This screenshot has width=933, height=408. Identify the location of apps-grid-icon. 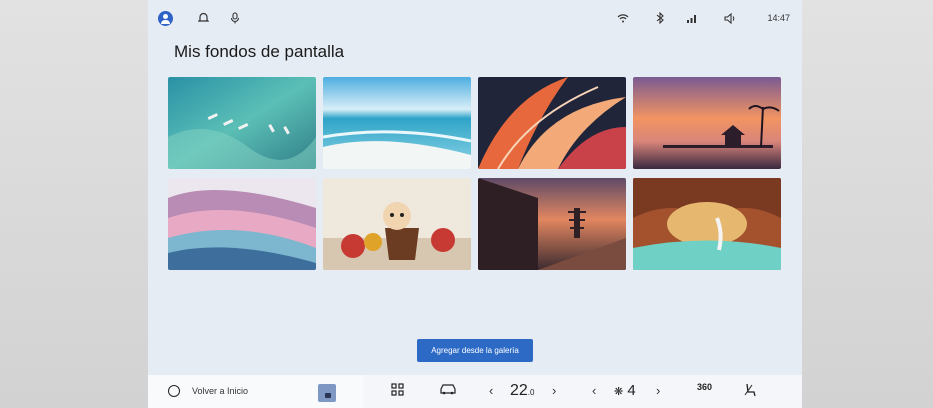
(397, 391).